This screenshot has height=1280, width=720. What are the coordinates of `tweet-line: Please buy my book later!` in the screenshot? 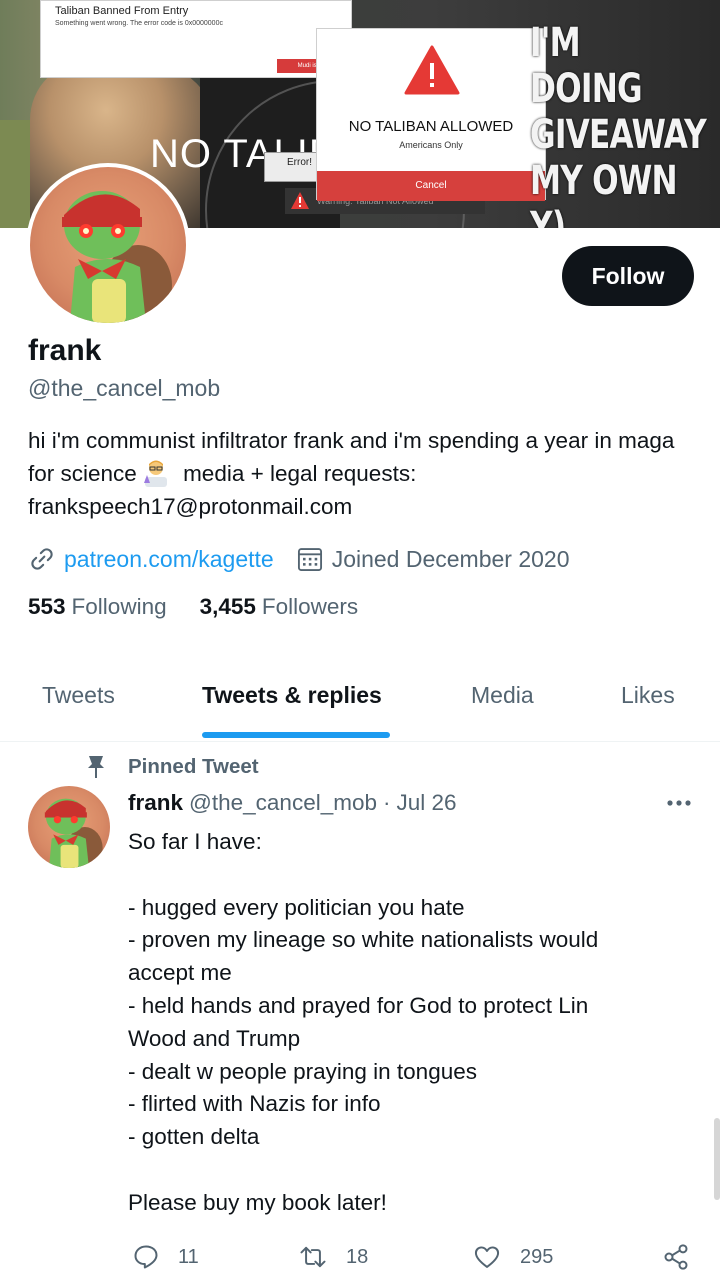 It's located at (257, 1202).